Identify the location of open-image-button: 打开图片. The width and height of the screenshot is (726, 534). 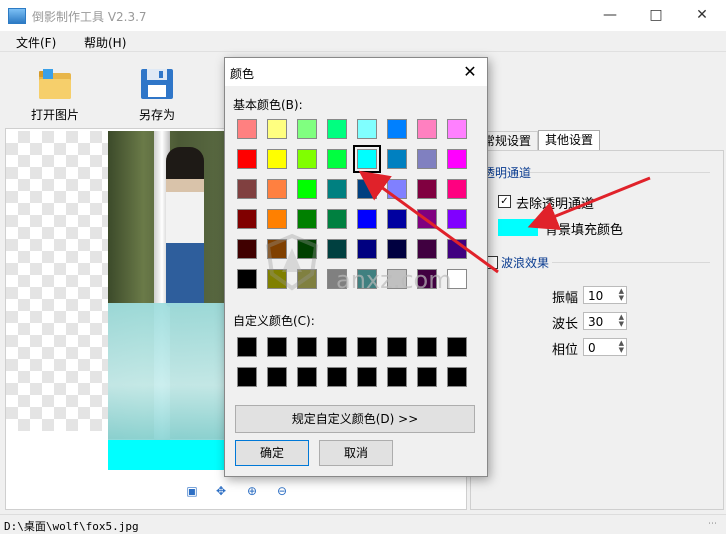
(55, 92).